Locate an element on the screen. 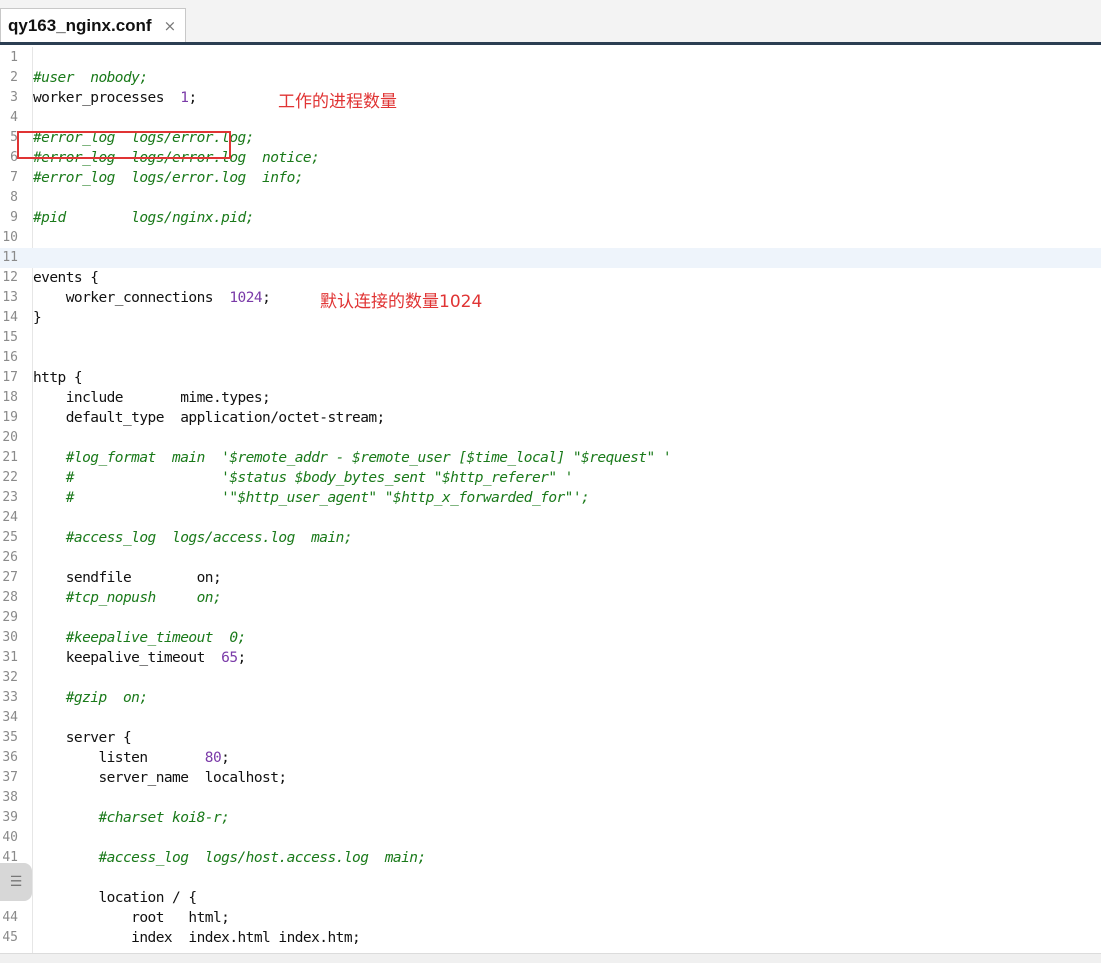 The height and width of the screenshot is (963, 1101). menu-icon: ☰ is located at coordinates (16, 882).